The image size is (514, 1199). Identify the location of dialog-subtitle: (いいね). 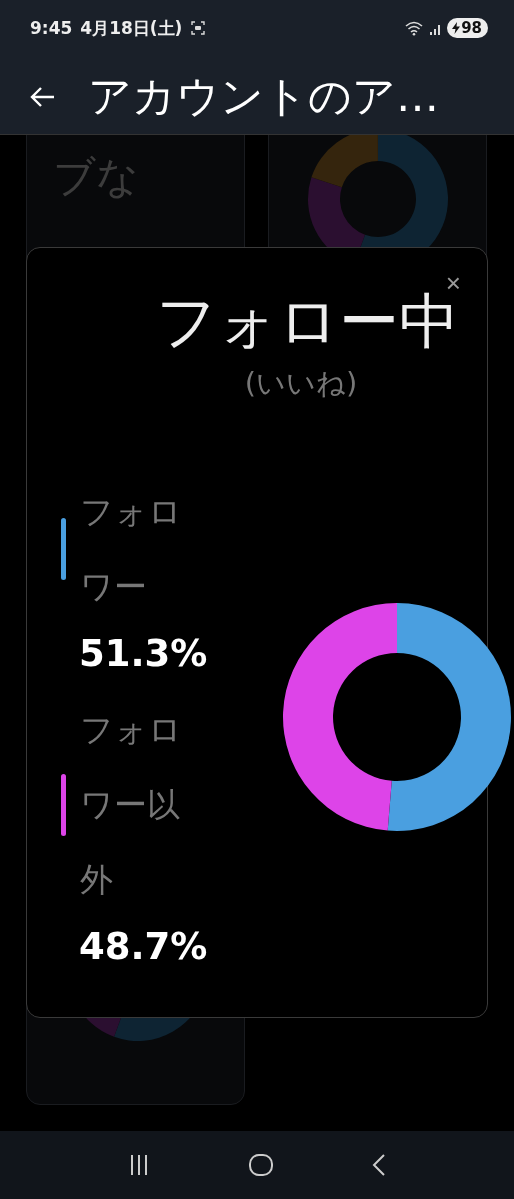
(301, 383).